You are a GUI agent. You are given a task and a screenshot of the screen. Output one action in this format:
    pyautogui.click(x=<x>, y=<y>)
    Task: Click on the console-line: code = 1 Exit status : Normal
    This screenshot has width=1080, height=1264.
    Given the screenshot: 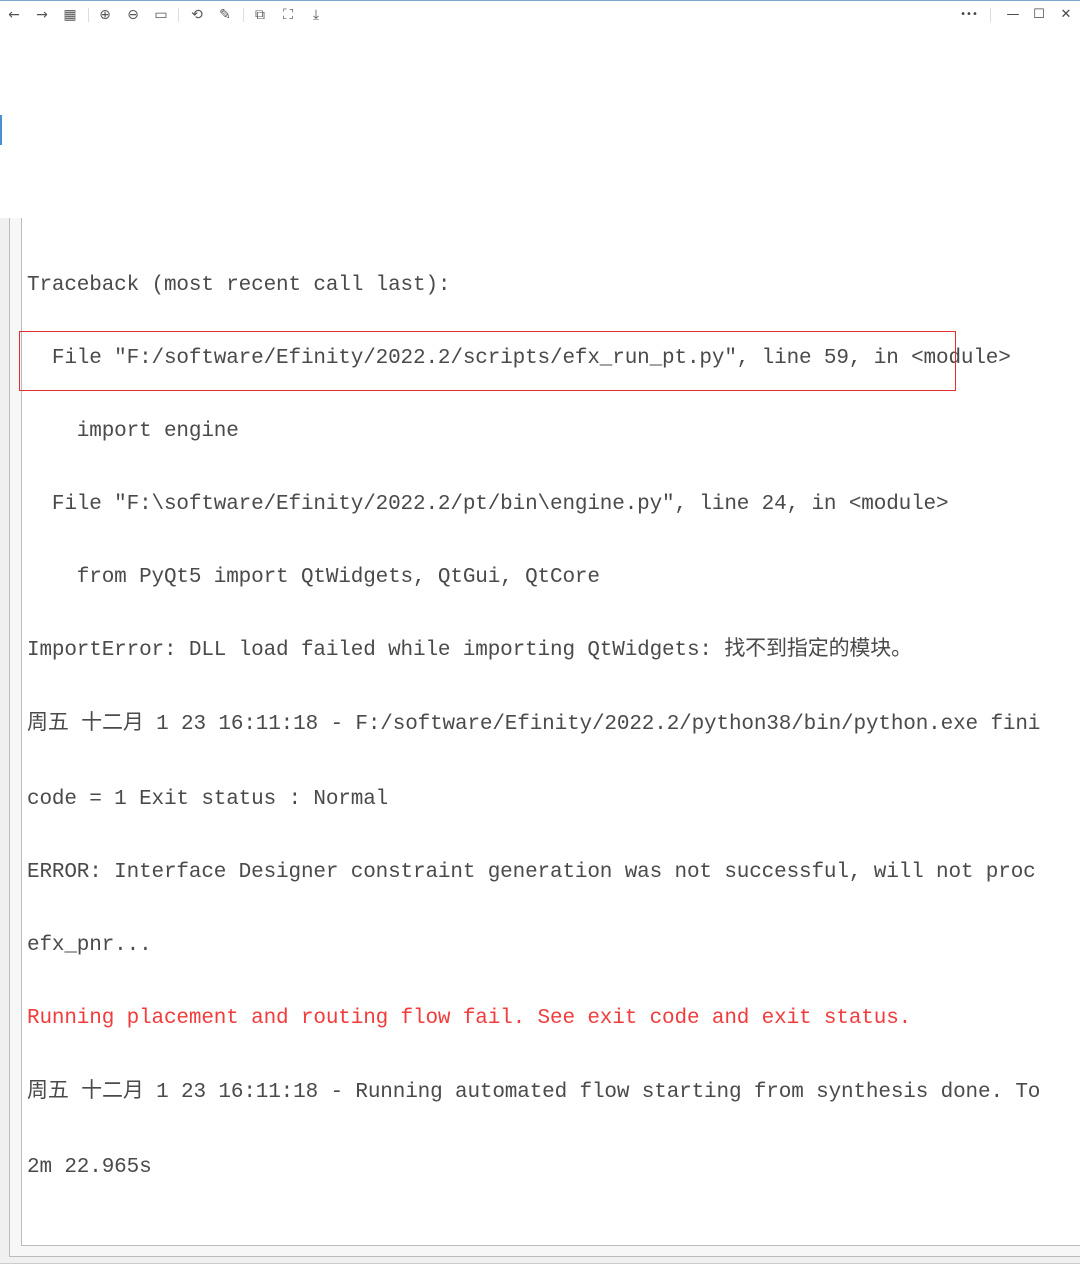 What is the action you would take?
    pyautogui.click(x=208, y=799)
    